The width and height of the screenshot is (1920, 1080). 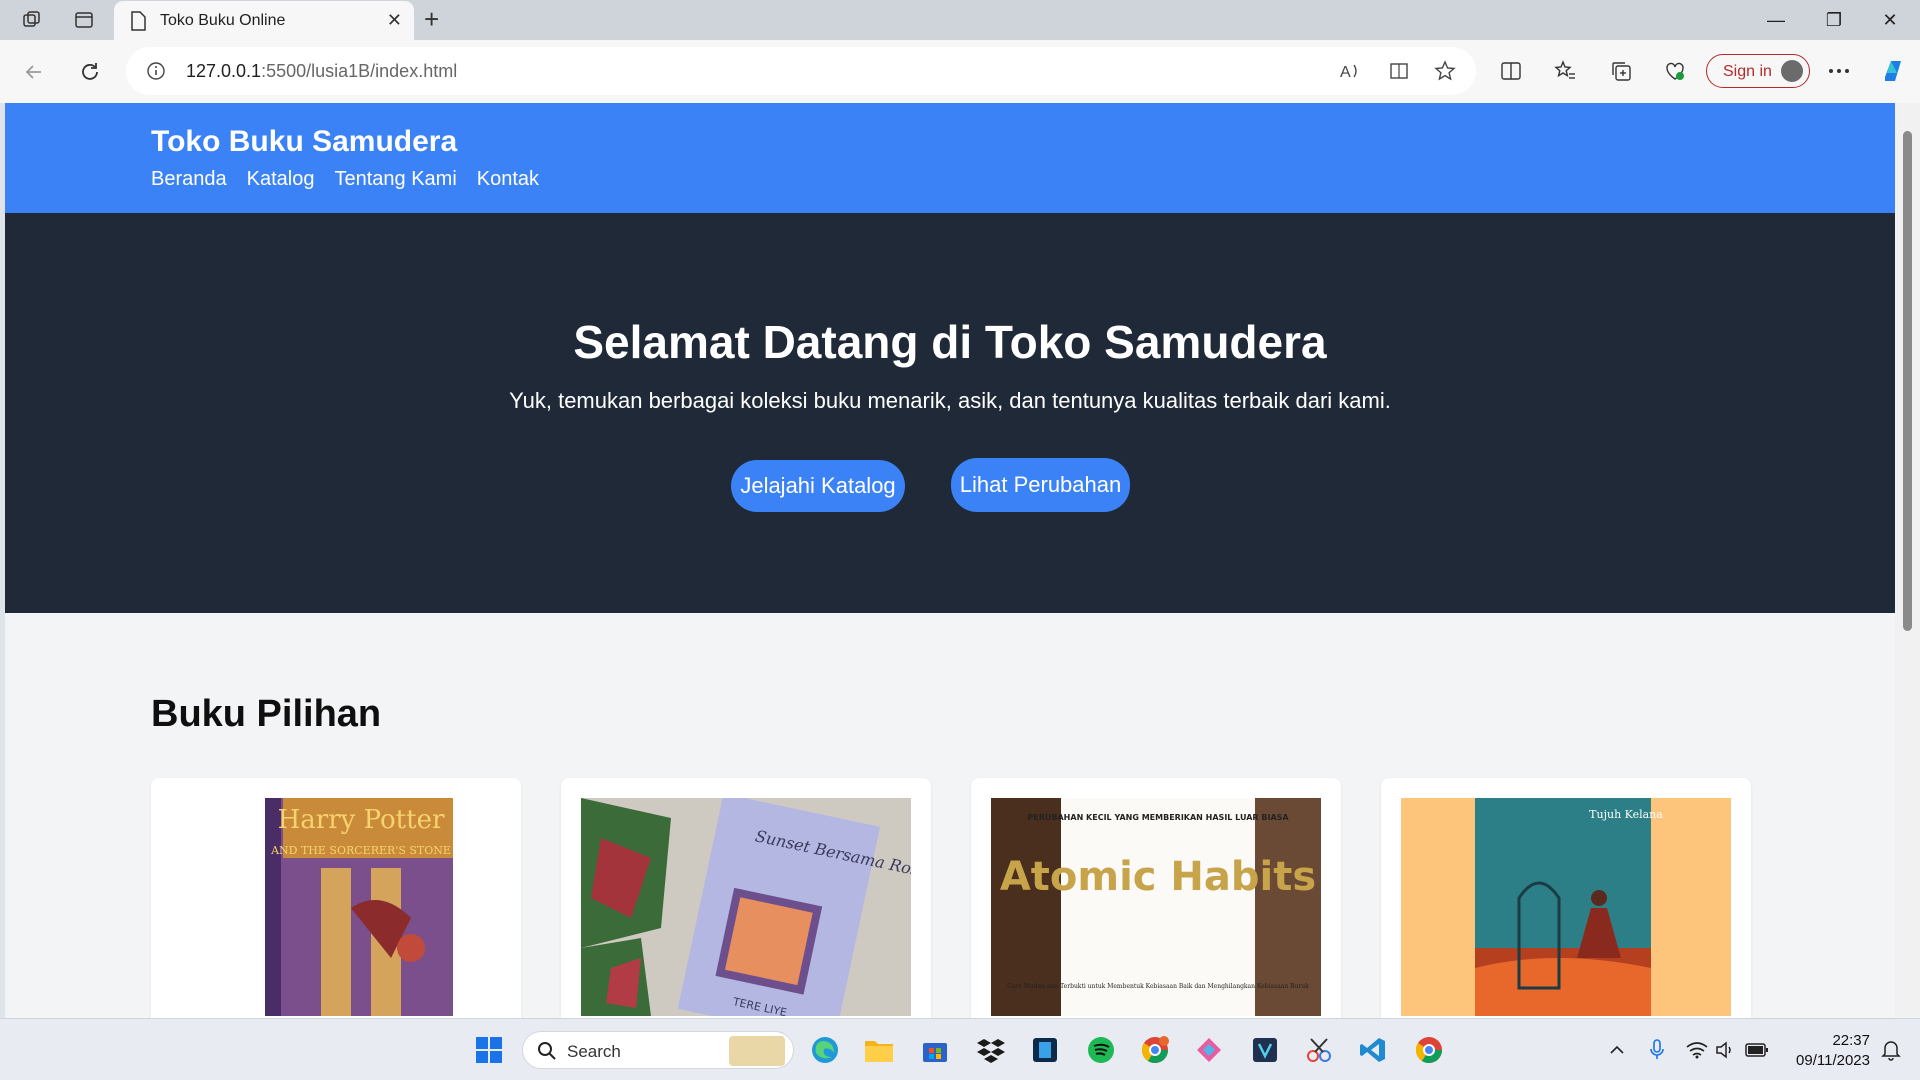 I want to click on battery-icon, so click(x=1757, y=1050).